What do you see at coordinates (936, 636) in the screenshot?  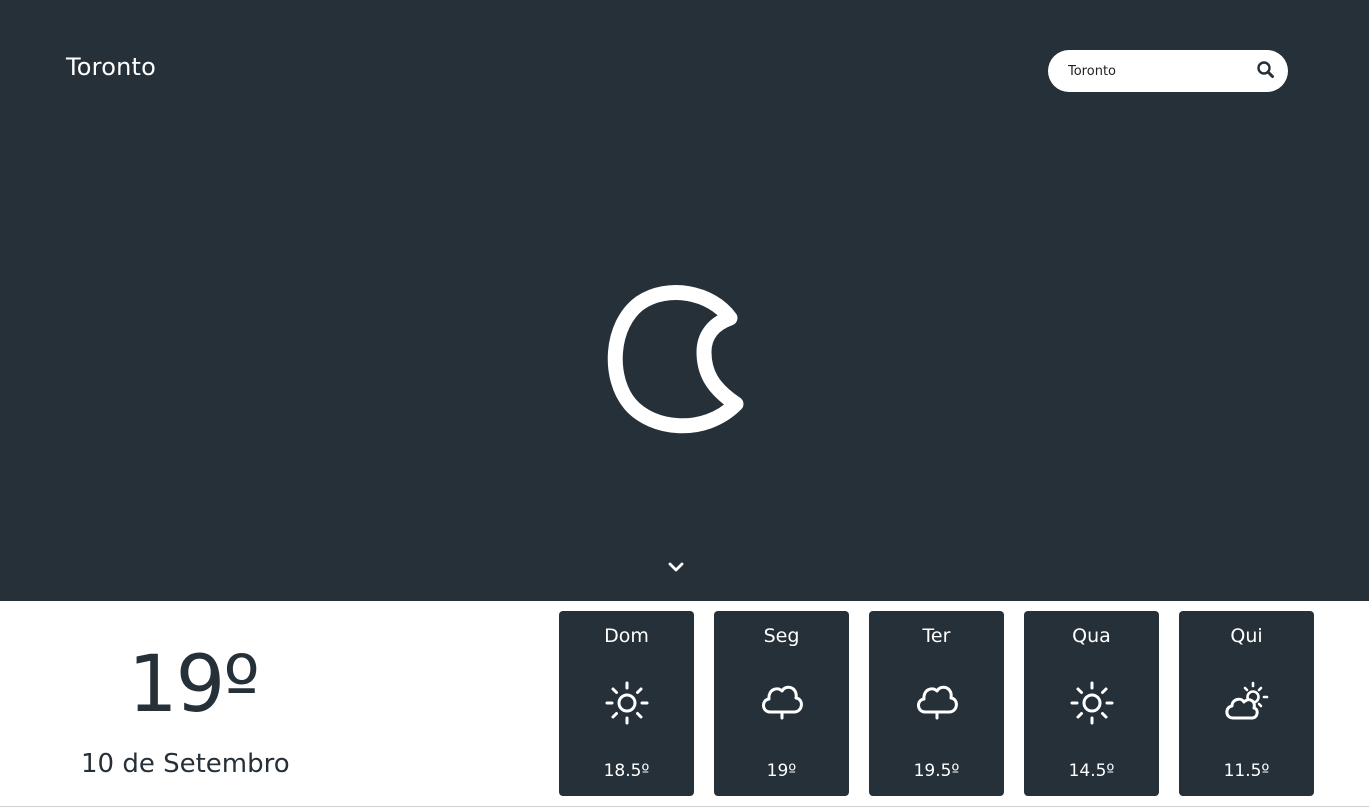 I see `forecast-day: Ter` at bounding box center [936, 636].